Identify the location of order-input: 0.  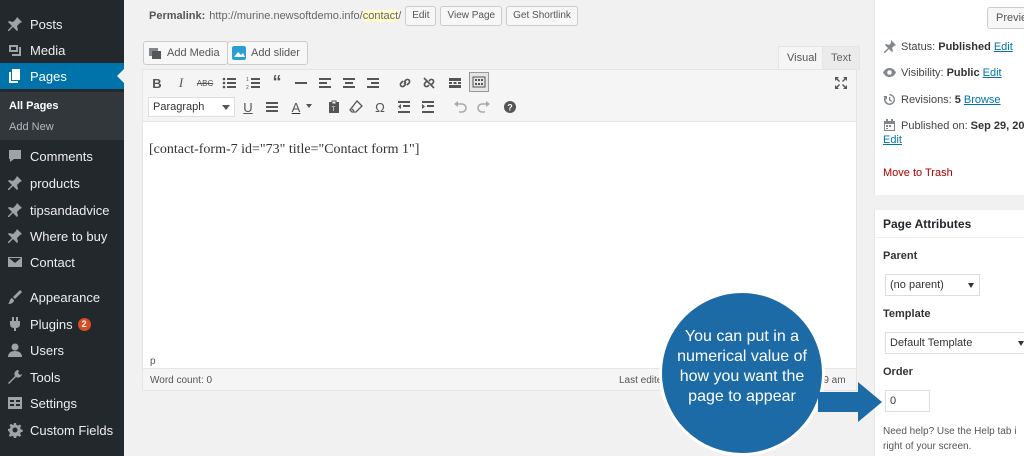
(907, 401).